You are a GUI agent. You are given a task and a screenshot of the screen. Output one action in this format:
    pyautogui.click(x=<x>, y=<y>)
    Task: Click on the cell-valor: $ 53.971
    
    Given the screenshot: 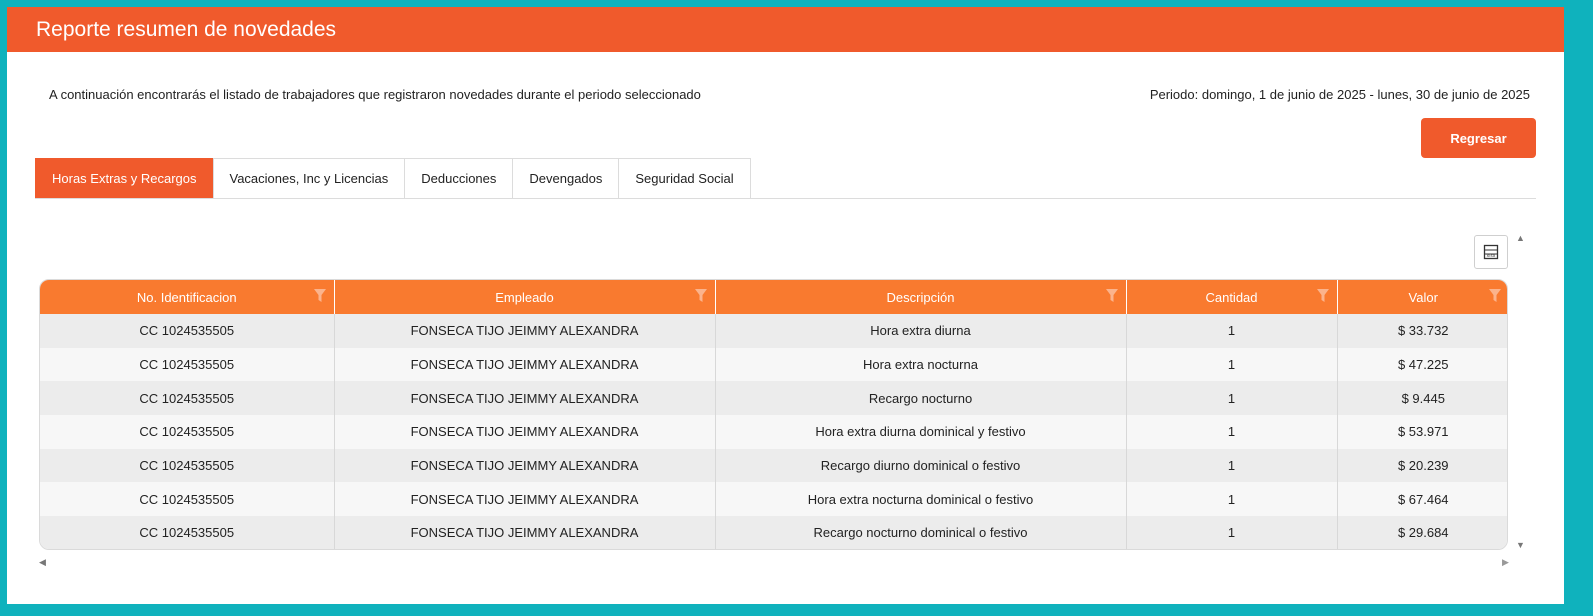 What is the action you would take?
    pyautogui.click(x=1423, y=432)
    